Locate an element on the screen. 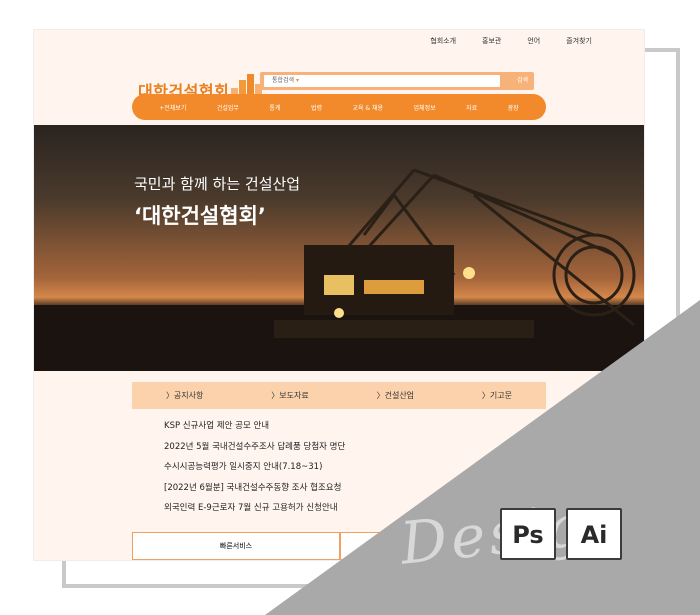  search-input: 통합검색 ▾ is located at coordinates (382, 81).